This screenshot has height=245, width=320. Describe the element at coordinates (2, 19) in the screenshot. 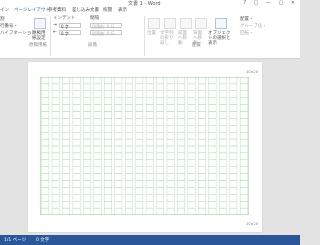

I see `breaks-button: 割` at that location.